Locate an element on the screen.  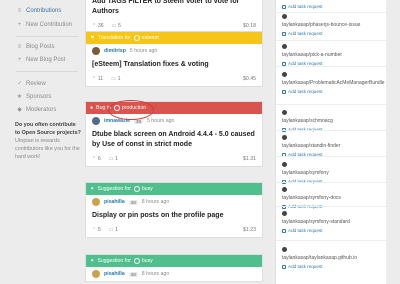
repo-name: taylankasap/pick-a-number is located at coordinates (332, 55).